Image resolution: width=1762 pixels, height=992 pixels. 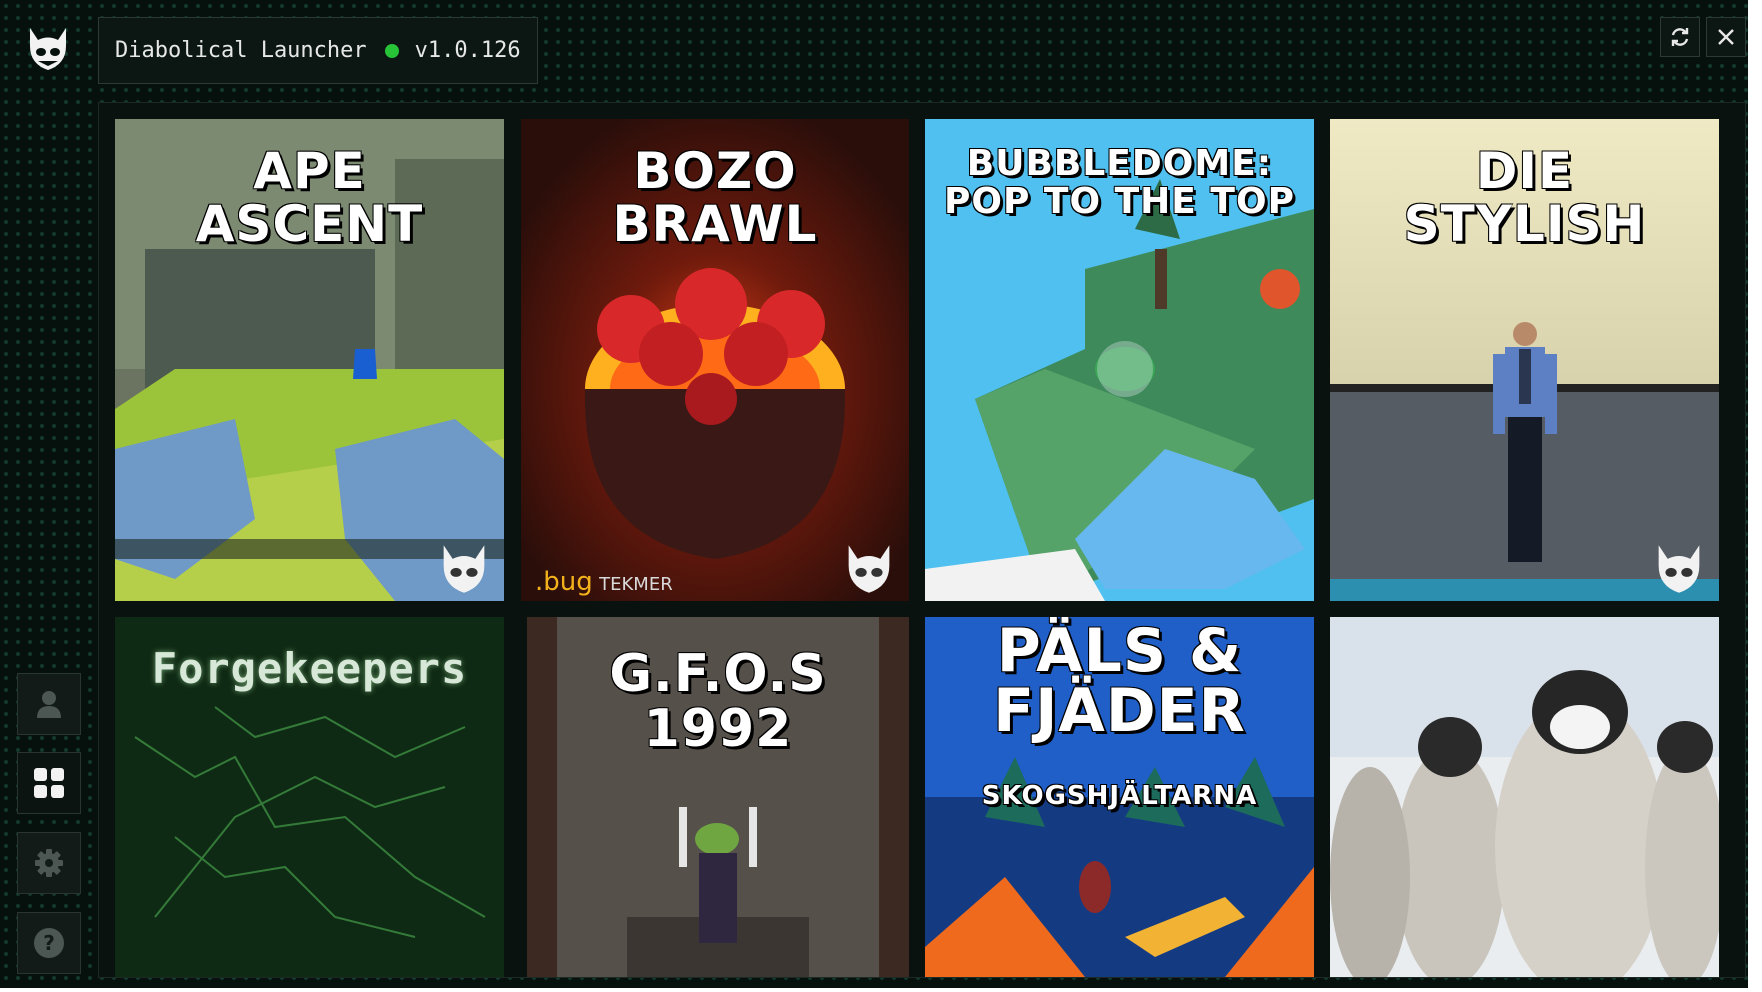 I want to click on app-name: Diabolical Launcher, so click(x=241, y=50).